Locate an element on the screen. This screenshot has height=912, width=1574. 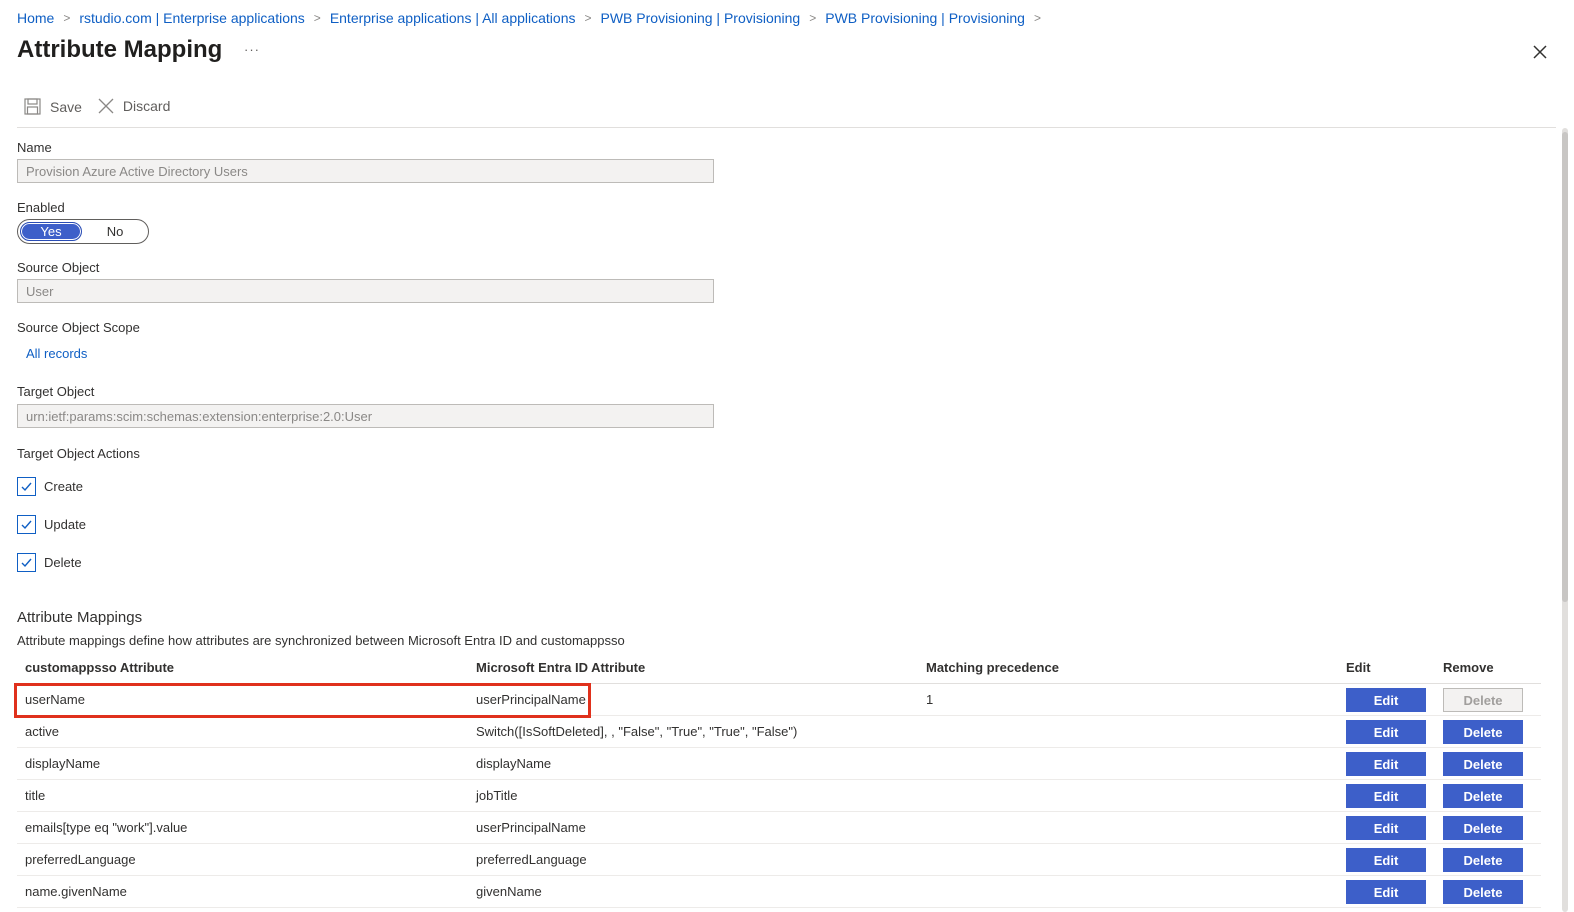
page-title: Attribute Mapping is located at coordinates (120, 49).